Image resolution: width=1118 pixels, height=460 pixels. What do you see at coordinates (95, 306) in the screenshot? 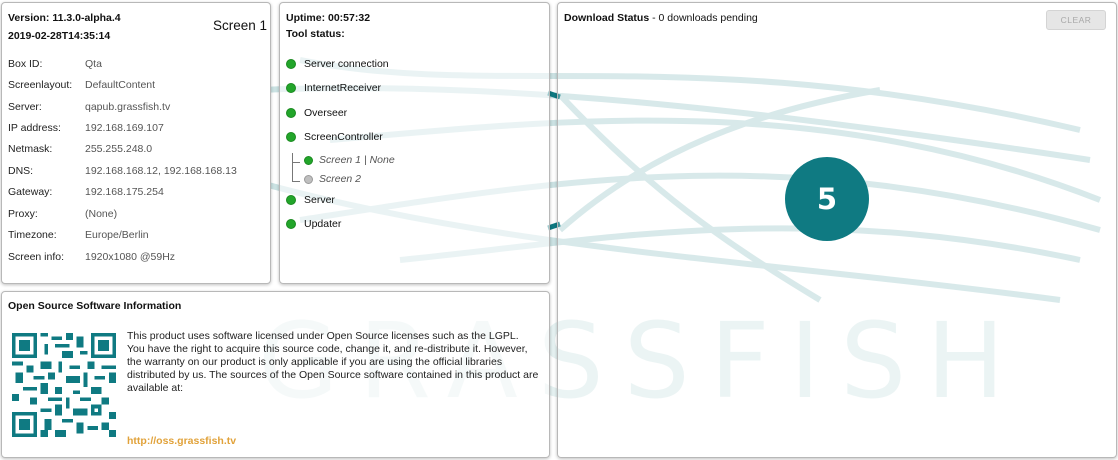
I see `oss-title: Open Source Software Information` at bounding box center [95, 306].